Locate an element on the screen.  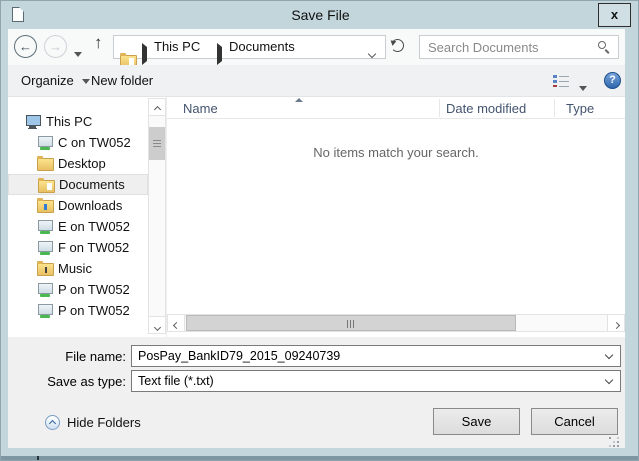
tree-item-e-on-tw052: E on TW052 is located at coordinates (78, 226).